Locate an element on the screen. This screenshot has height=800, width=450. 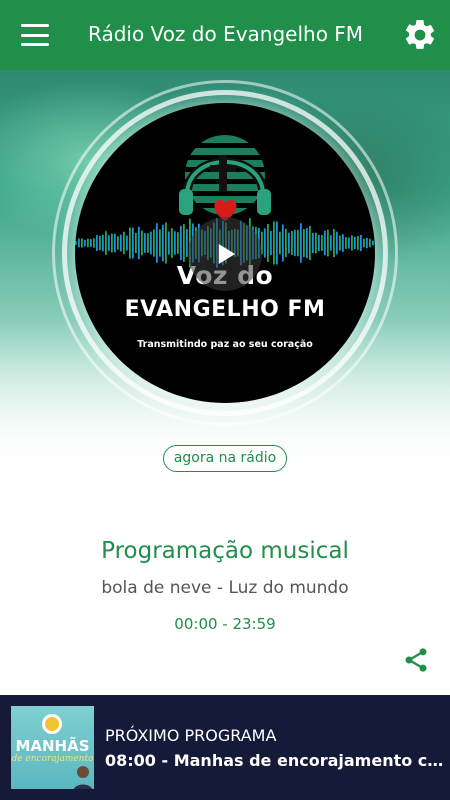
program-title: Programação musical is located at coordinates (225, 551).